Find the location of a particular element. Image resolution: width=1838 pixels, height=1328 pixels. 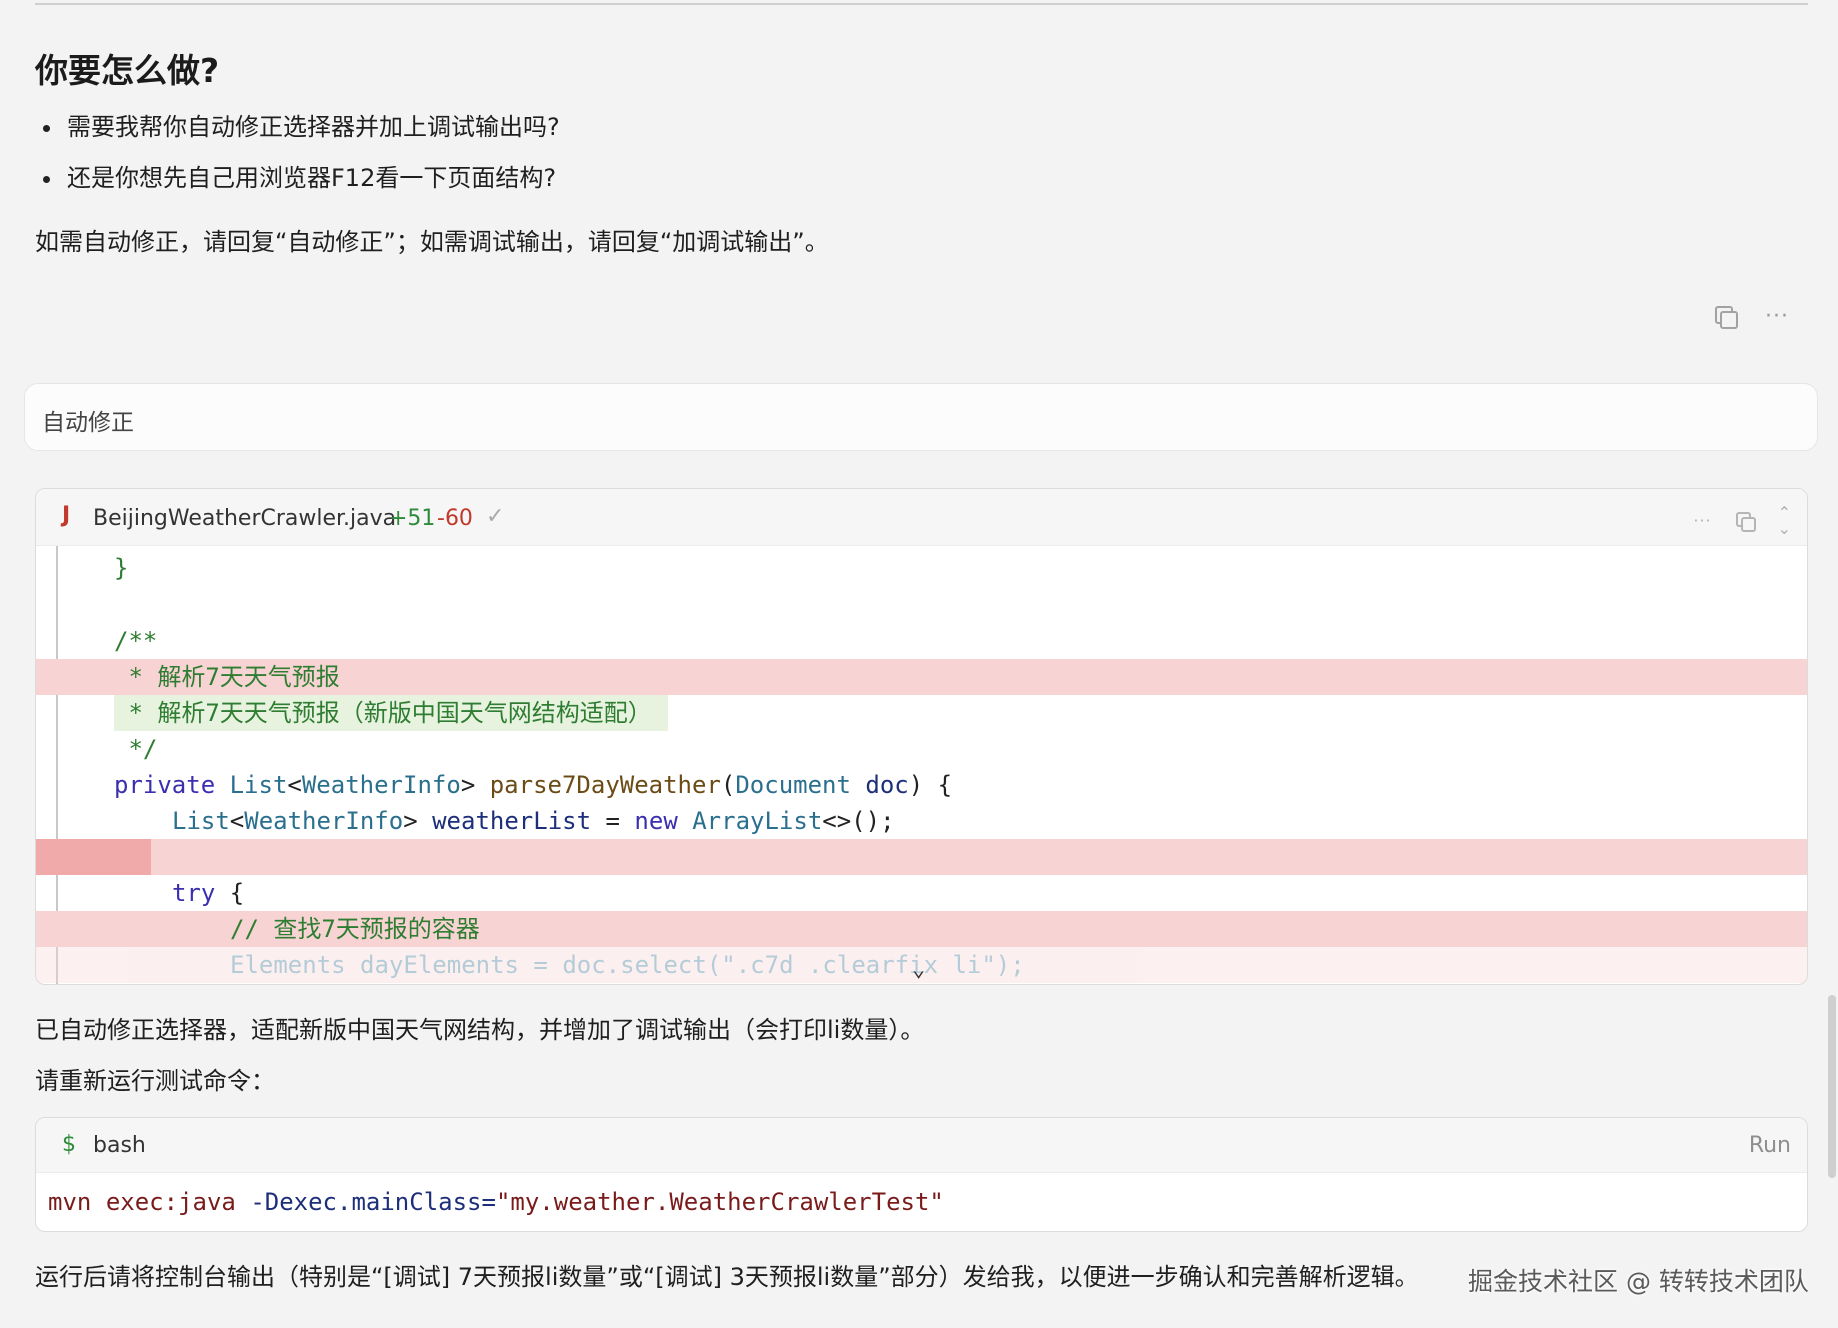

user-message-text: 自动修正 is located at coordinates (88, 423).